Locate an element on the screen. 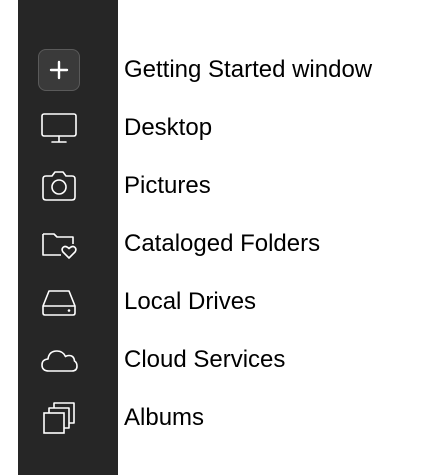 The width and height of the screenshot is (442, 475). sidebar-item-label: Desktop is located at coordinates (168, 127).